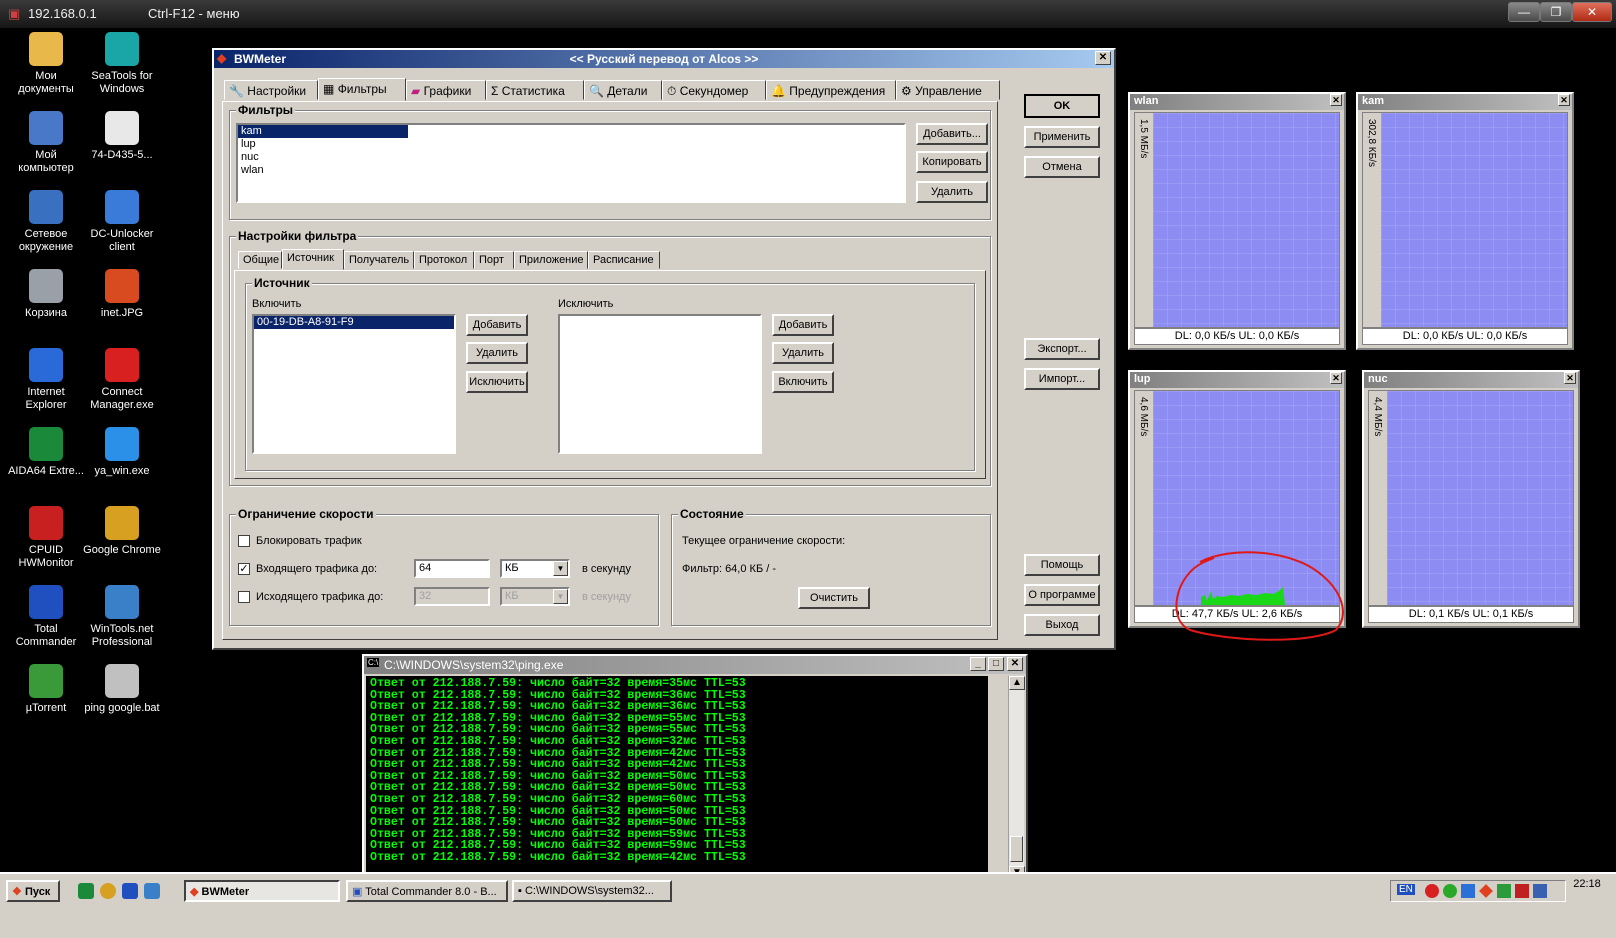 This screenshot has width=1616, height=938. What do you see at coordinates (1504, 891) in the screenshot?
I see `monitor-tray-icon` at bounding box center [1504, 891].